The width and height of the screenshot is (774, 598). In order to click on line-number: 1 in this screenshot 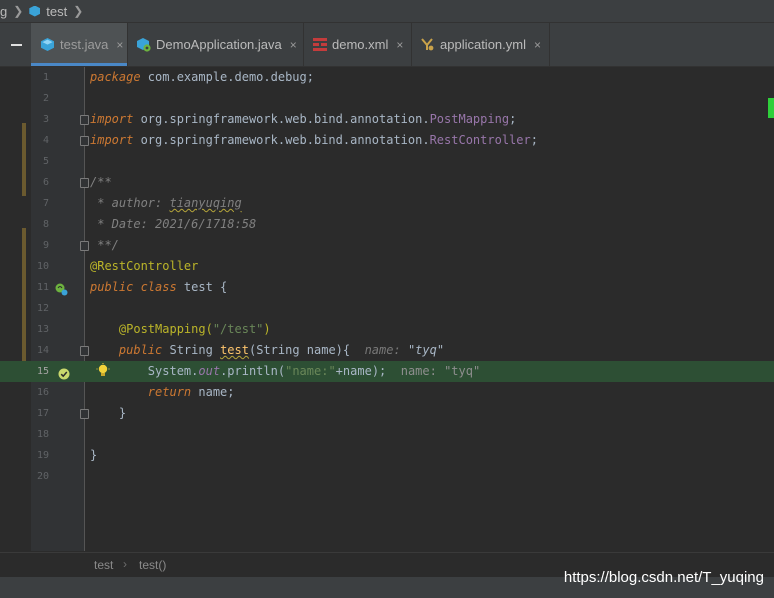, I will do `click(45, 77)`.